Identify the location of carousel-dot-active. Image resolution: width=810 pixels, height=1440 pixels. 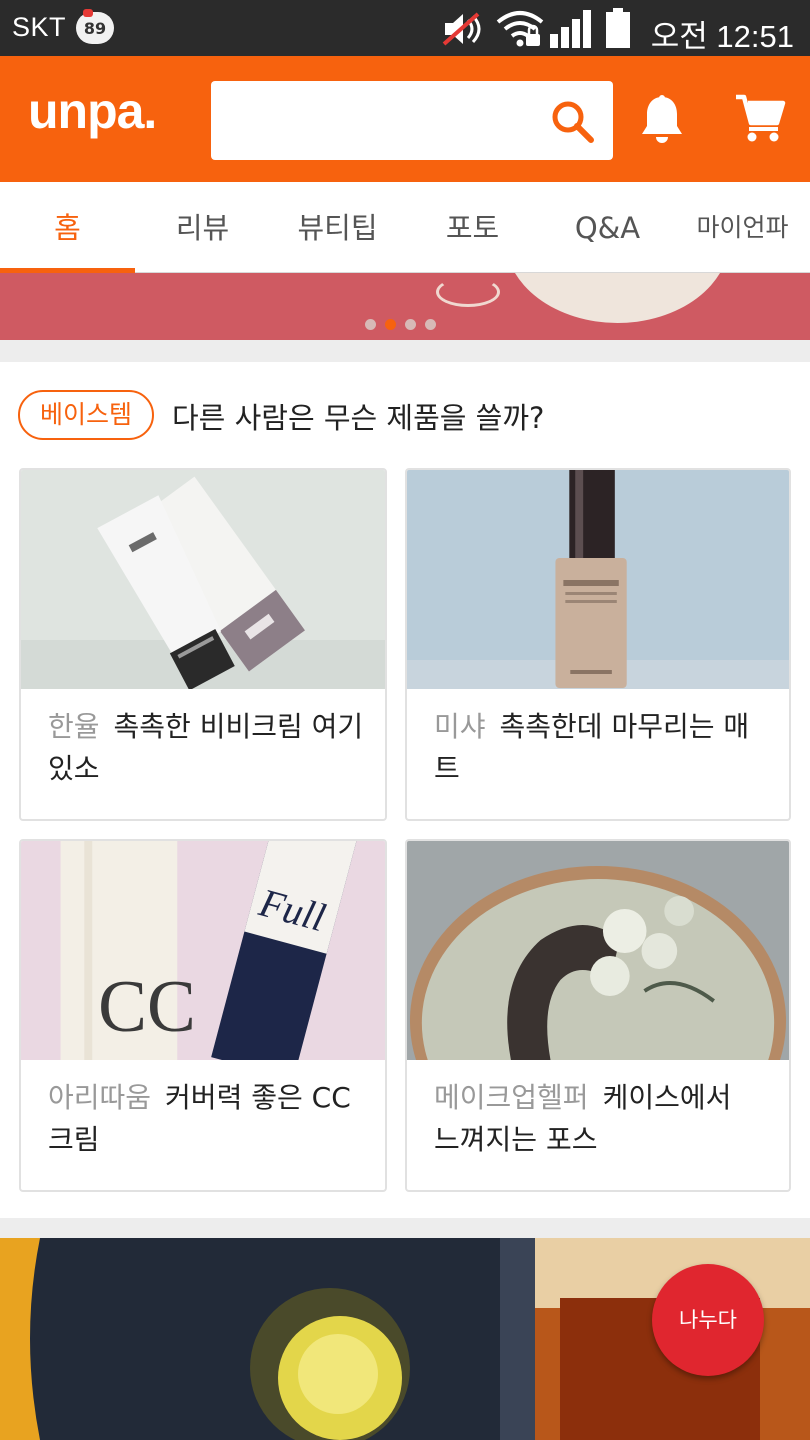
(390, 324).